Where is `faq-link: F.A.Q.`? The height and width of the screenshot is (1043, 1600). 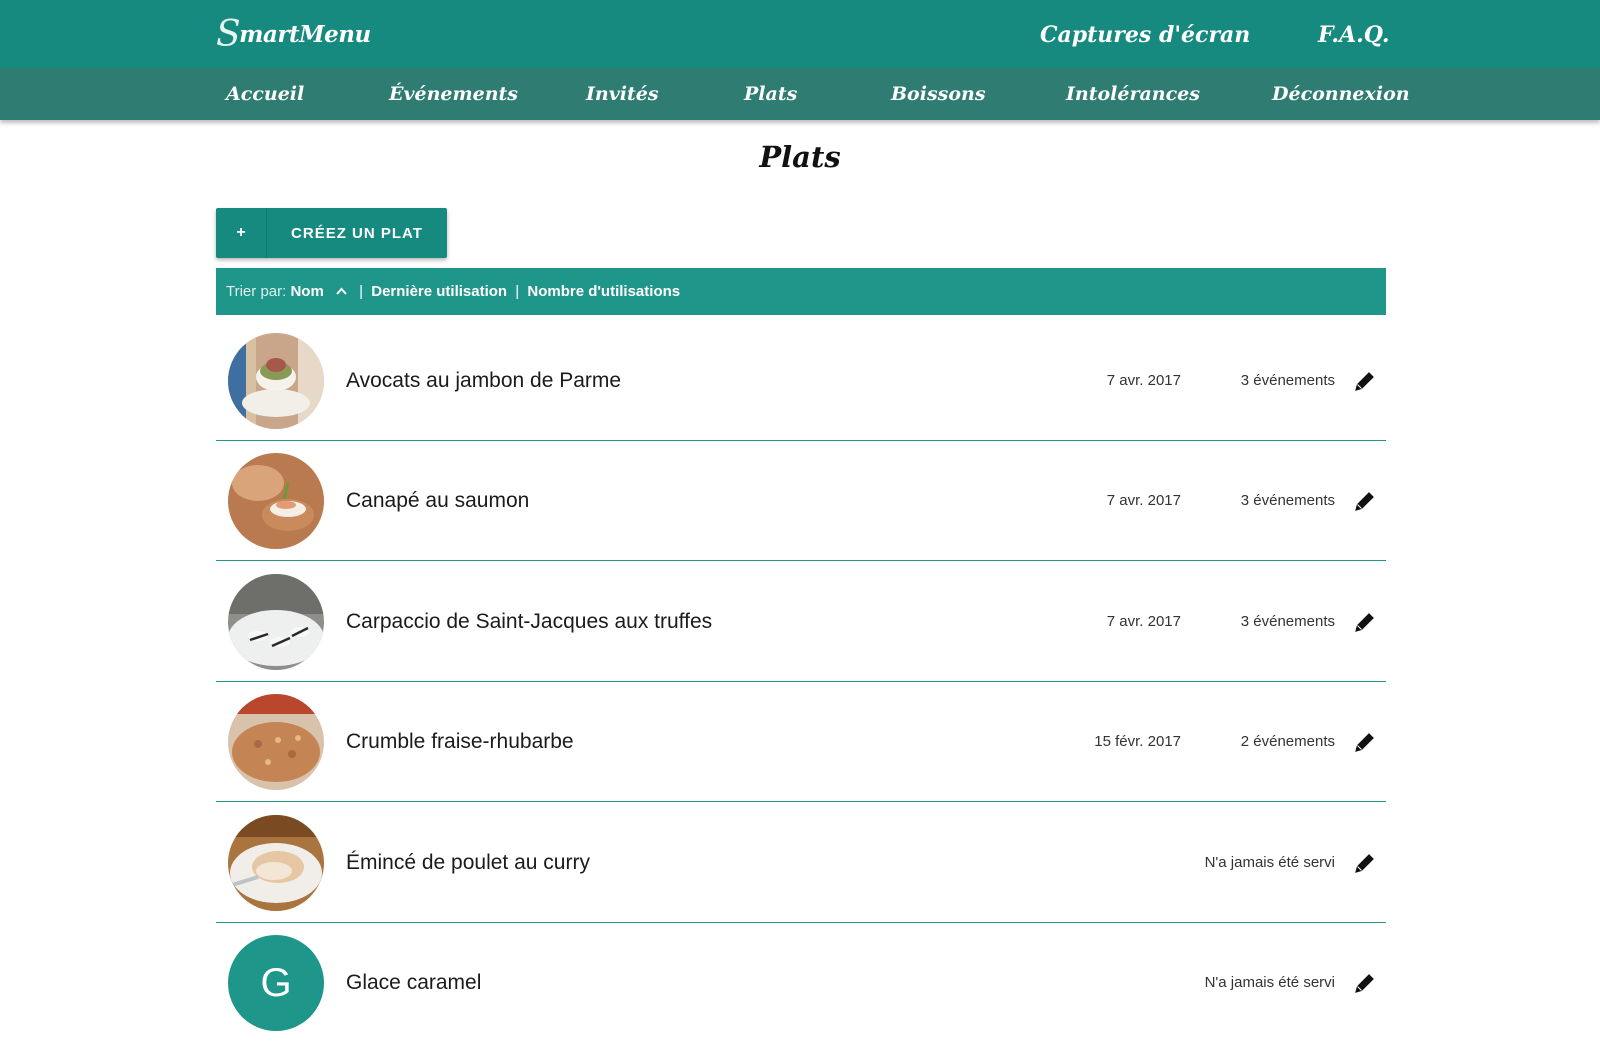
faq-link: F.A.Q. is located at coordinates (1354, 35).